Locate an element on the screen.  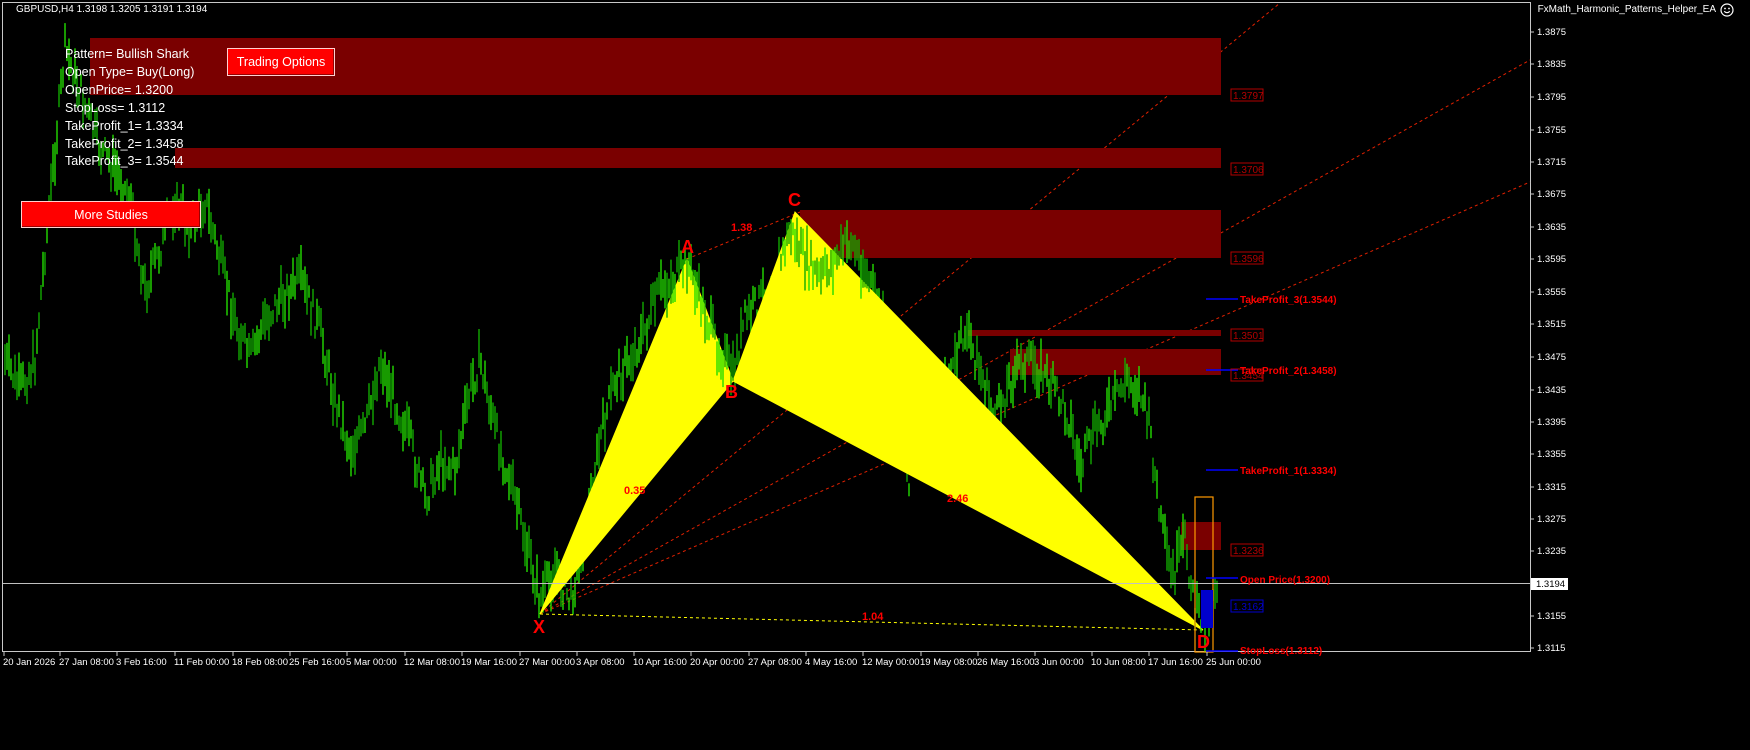
price-tick-label: 1.3595 is located at coordinates (1551, 259).